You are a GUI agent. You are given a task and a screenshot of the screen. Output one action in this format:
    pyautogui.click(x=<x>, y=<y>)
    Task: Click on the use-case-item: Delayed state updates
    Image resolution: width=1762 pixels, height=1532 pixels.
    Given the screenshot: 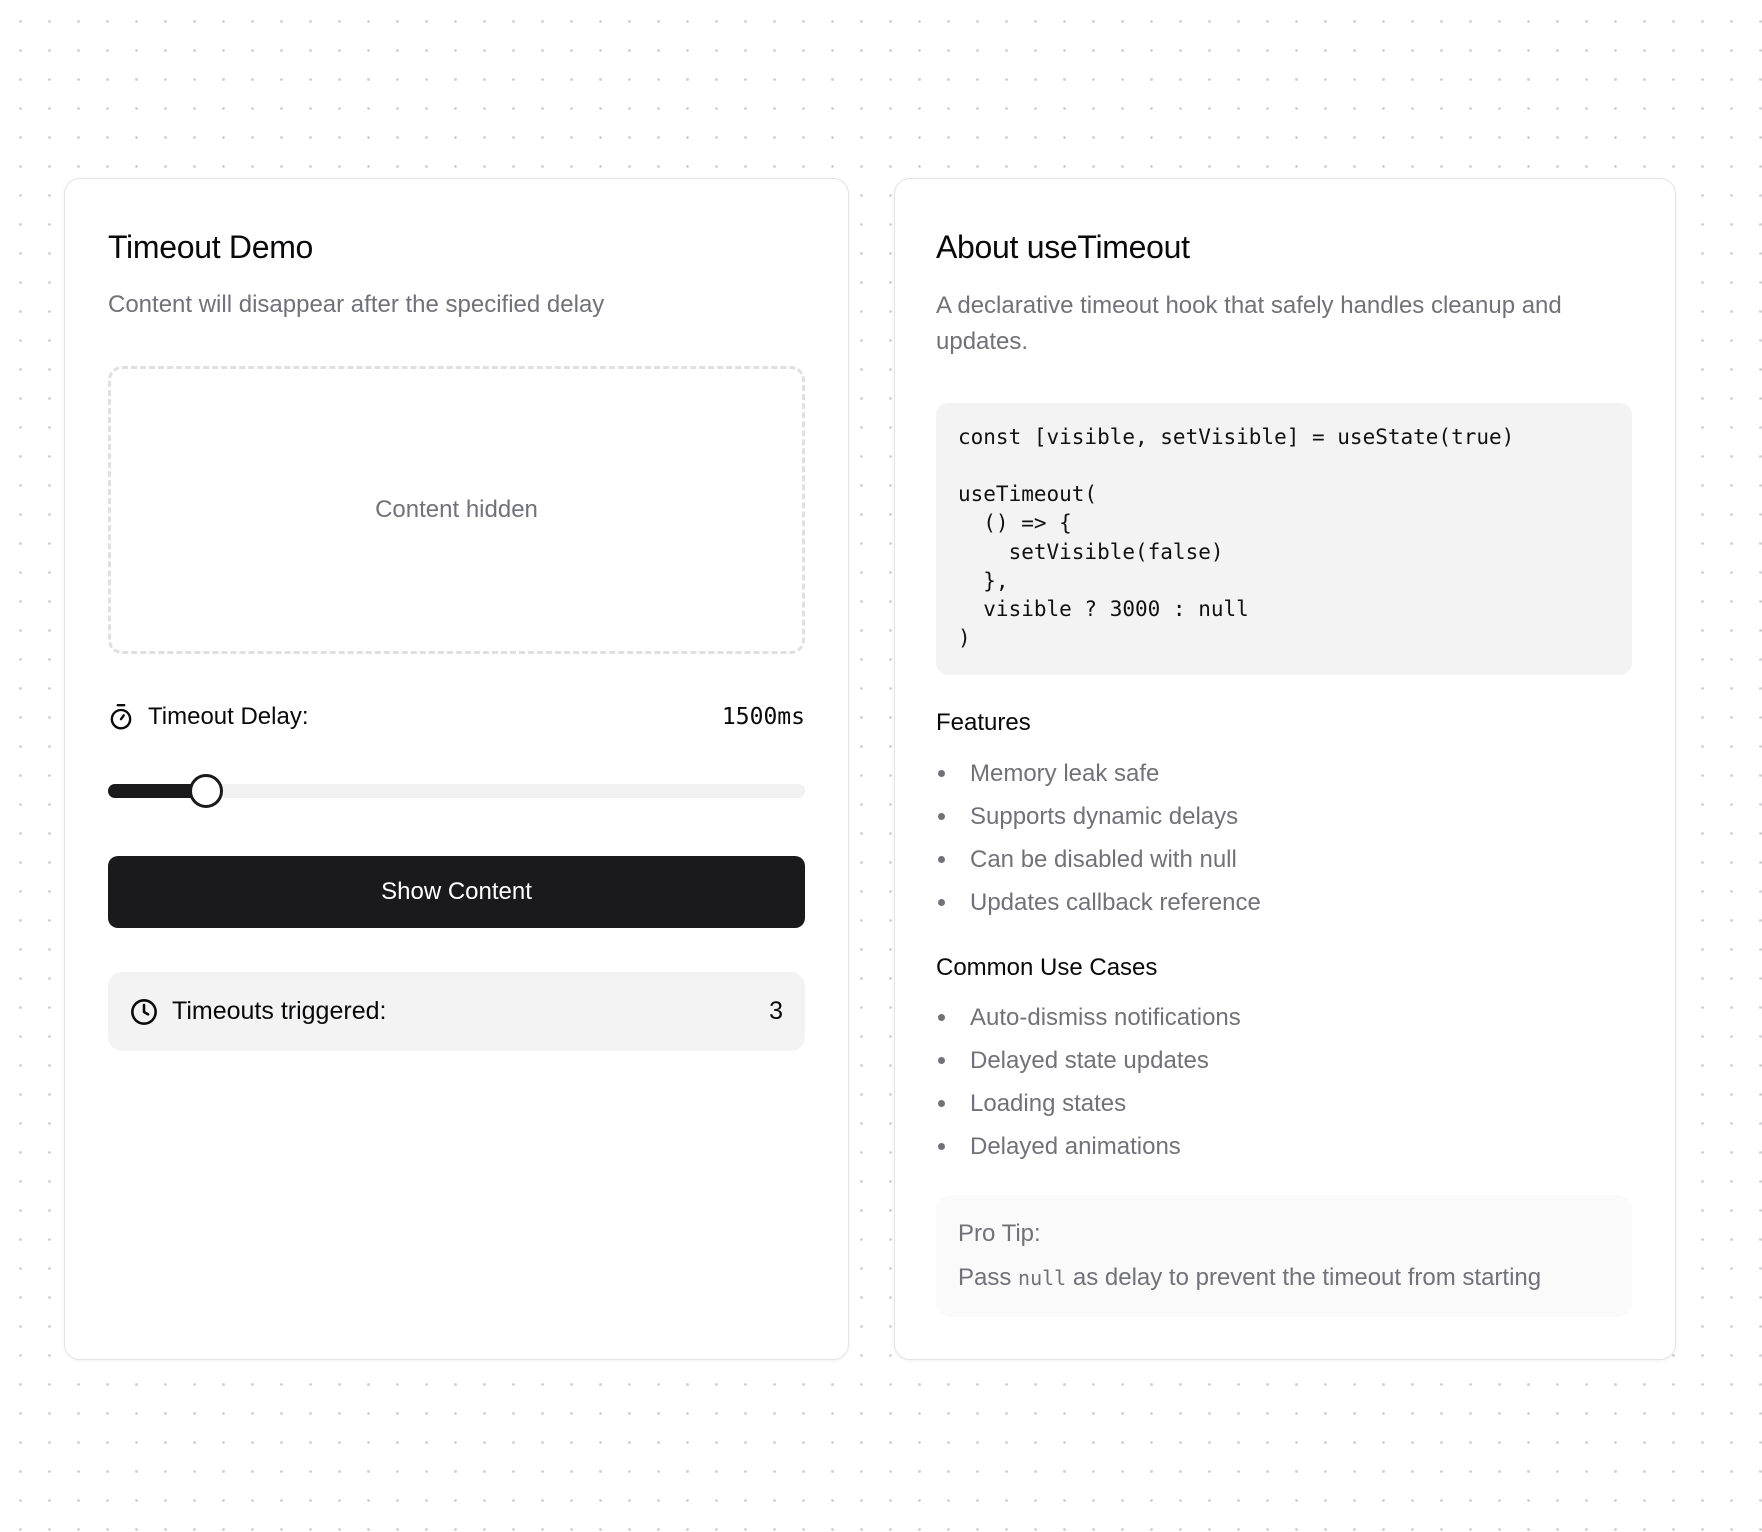 What is the action you would take?
    pyautogui.click(x=1281, y=1060)
    